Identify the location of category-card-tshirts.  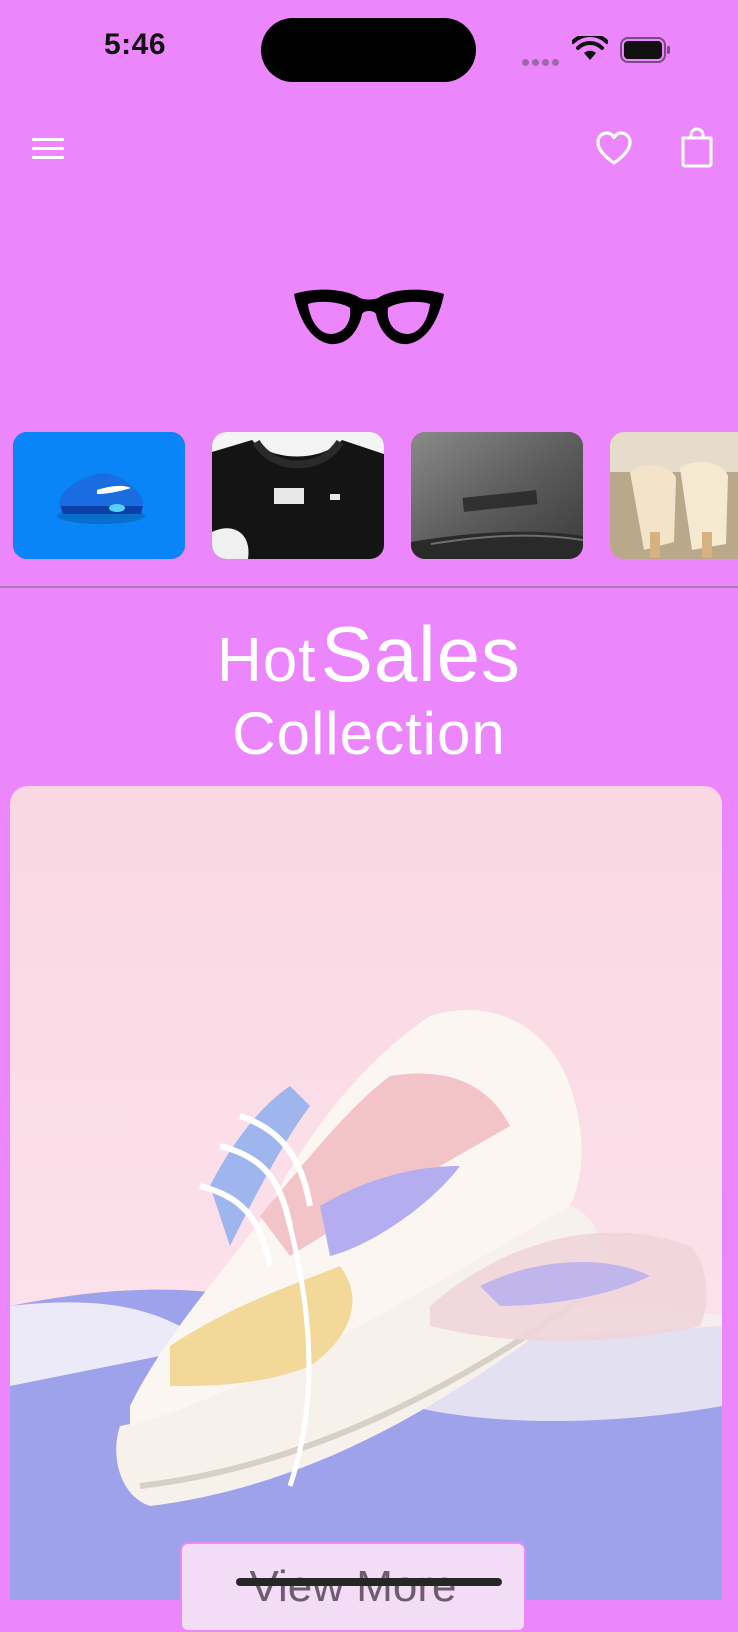
(298, 495).